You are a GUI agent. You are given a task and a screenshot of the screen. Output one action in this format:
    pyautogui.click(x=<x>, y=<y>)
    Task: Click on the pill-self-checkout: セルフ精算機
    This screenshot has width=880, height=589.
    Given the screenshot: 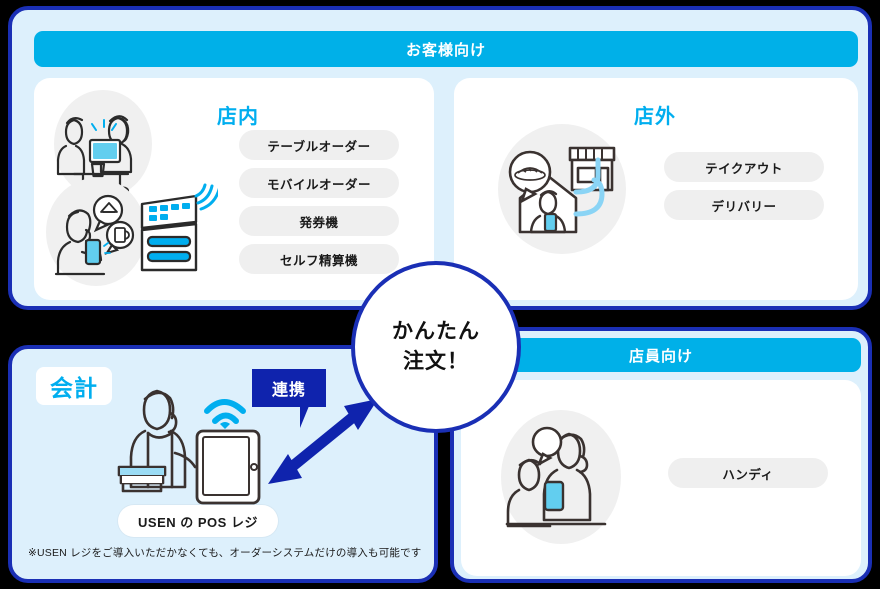 What is the action you would take?
    pyautogui.click(x=319, y=259)
    